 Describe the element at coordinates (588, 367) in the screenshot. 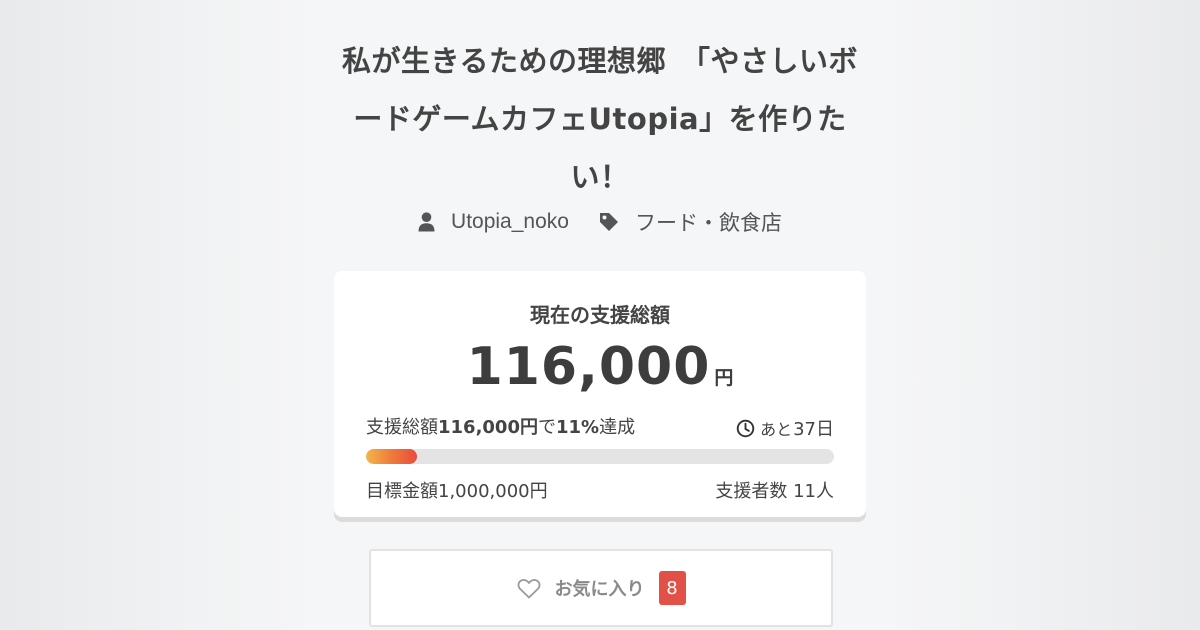

I see `funding-amount: 116,000` at that location.